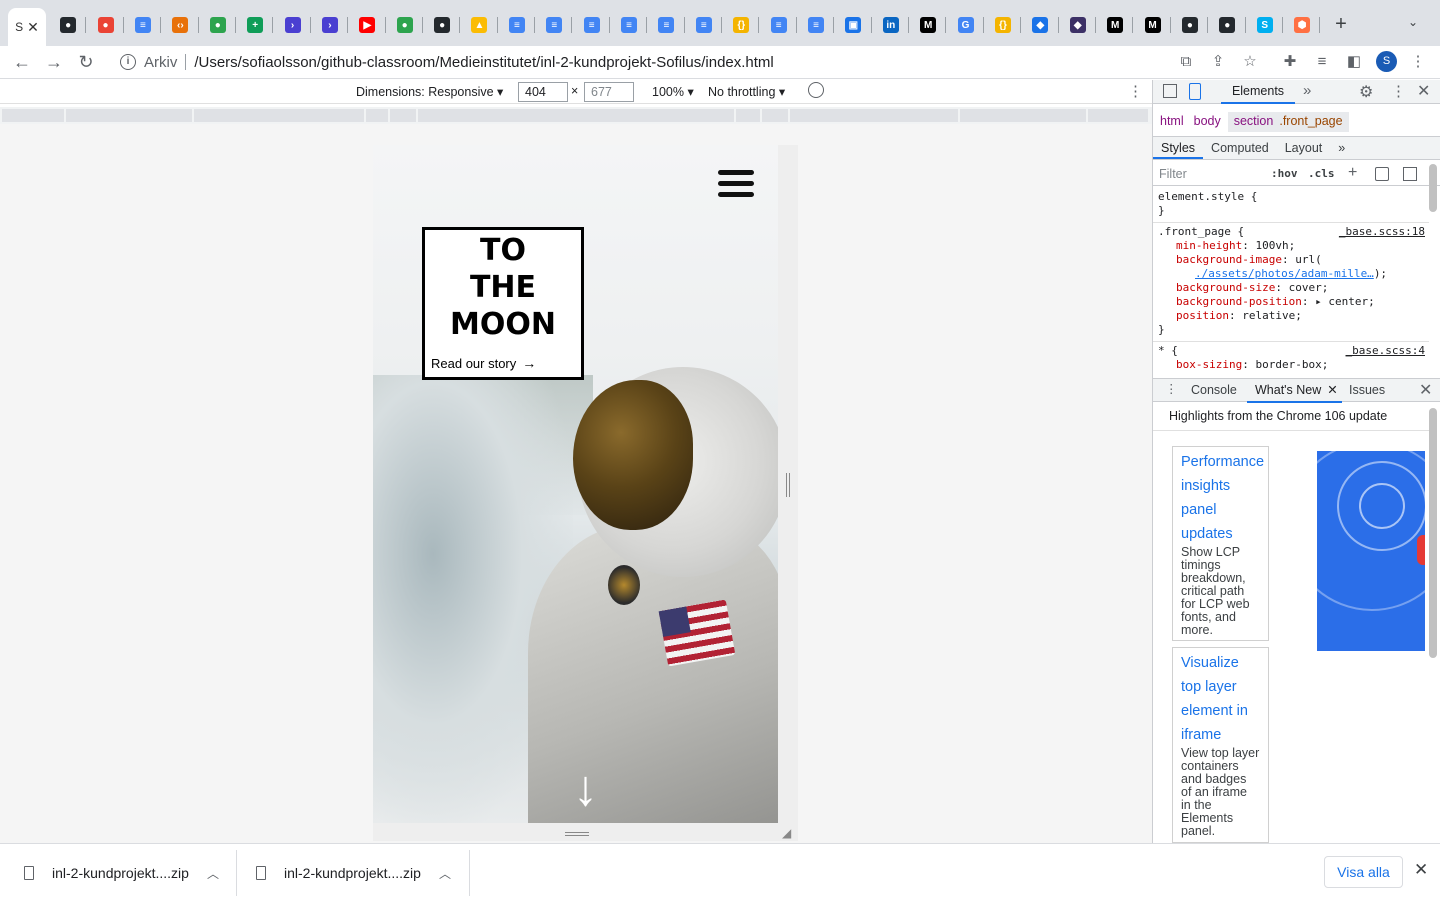  I want to click on tab-console: Console, so click(1214, 390).